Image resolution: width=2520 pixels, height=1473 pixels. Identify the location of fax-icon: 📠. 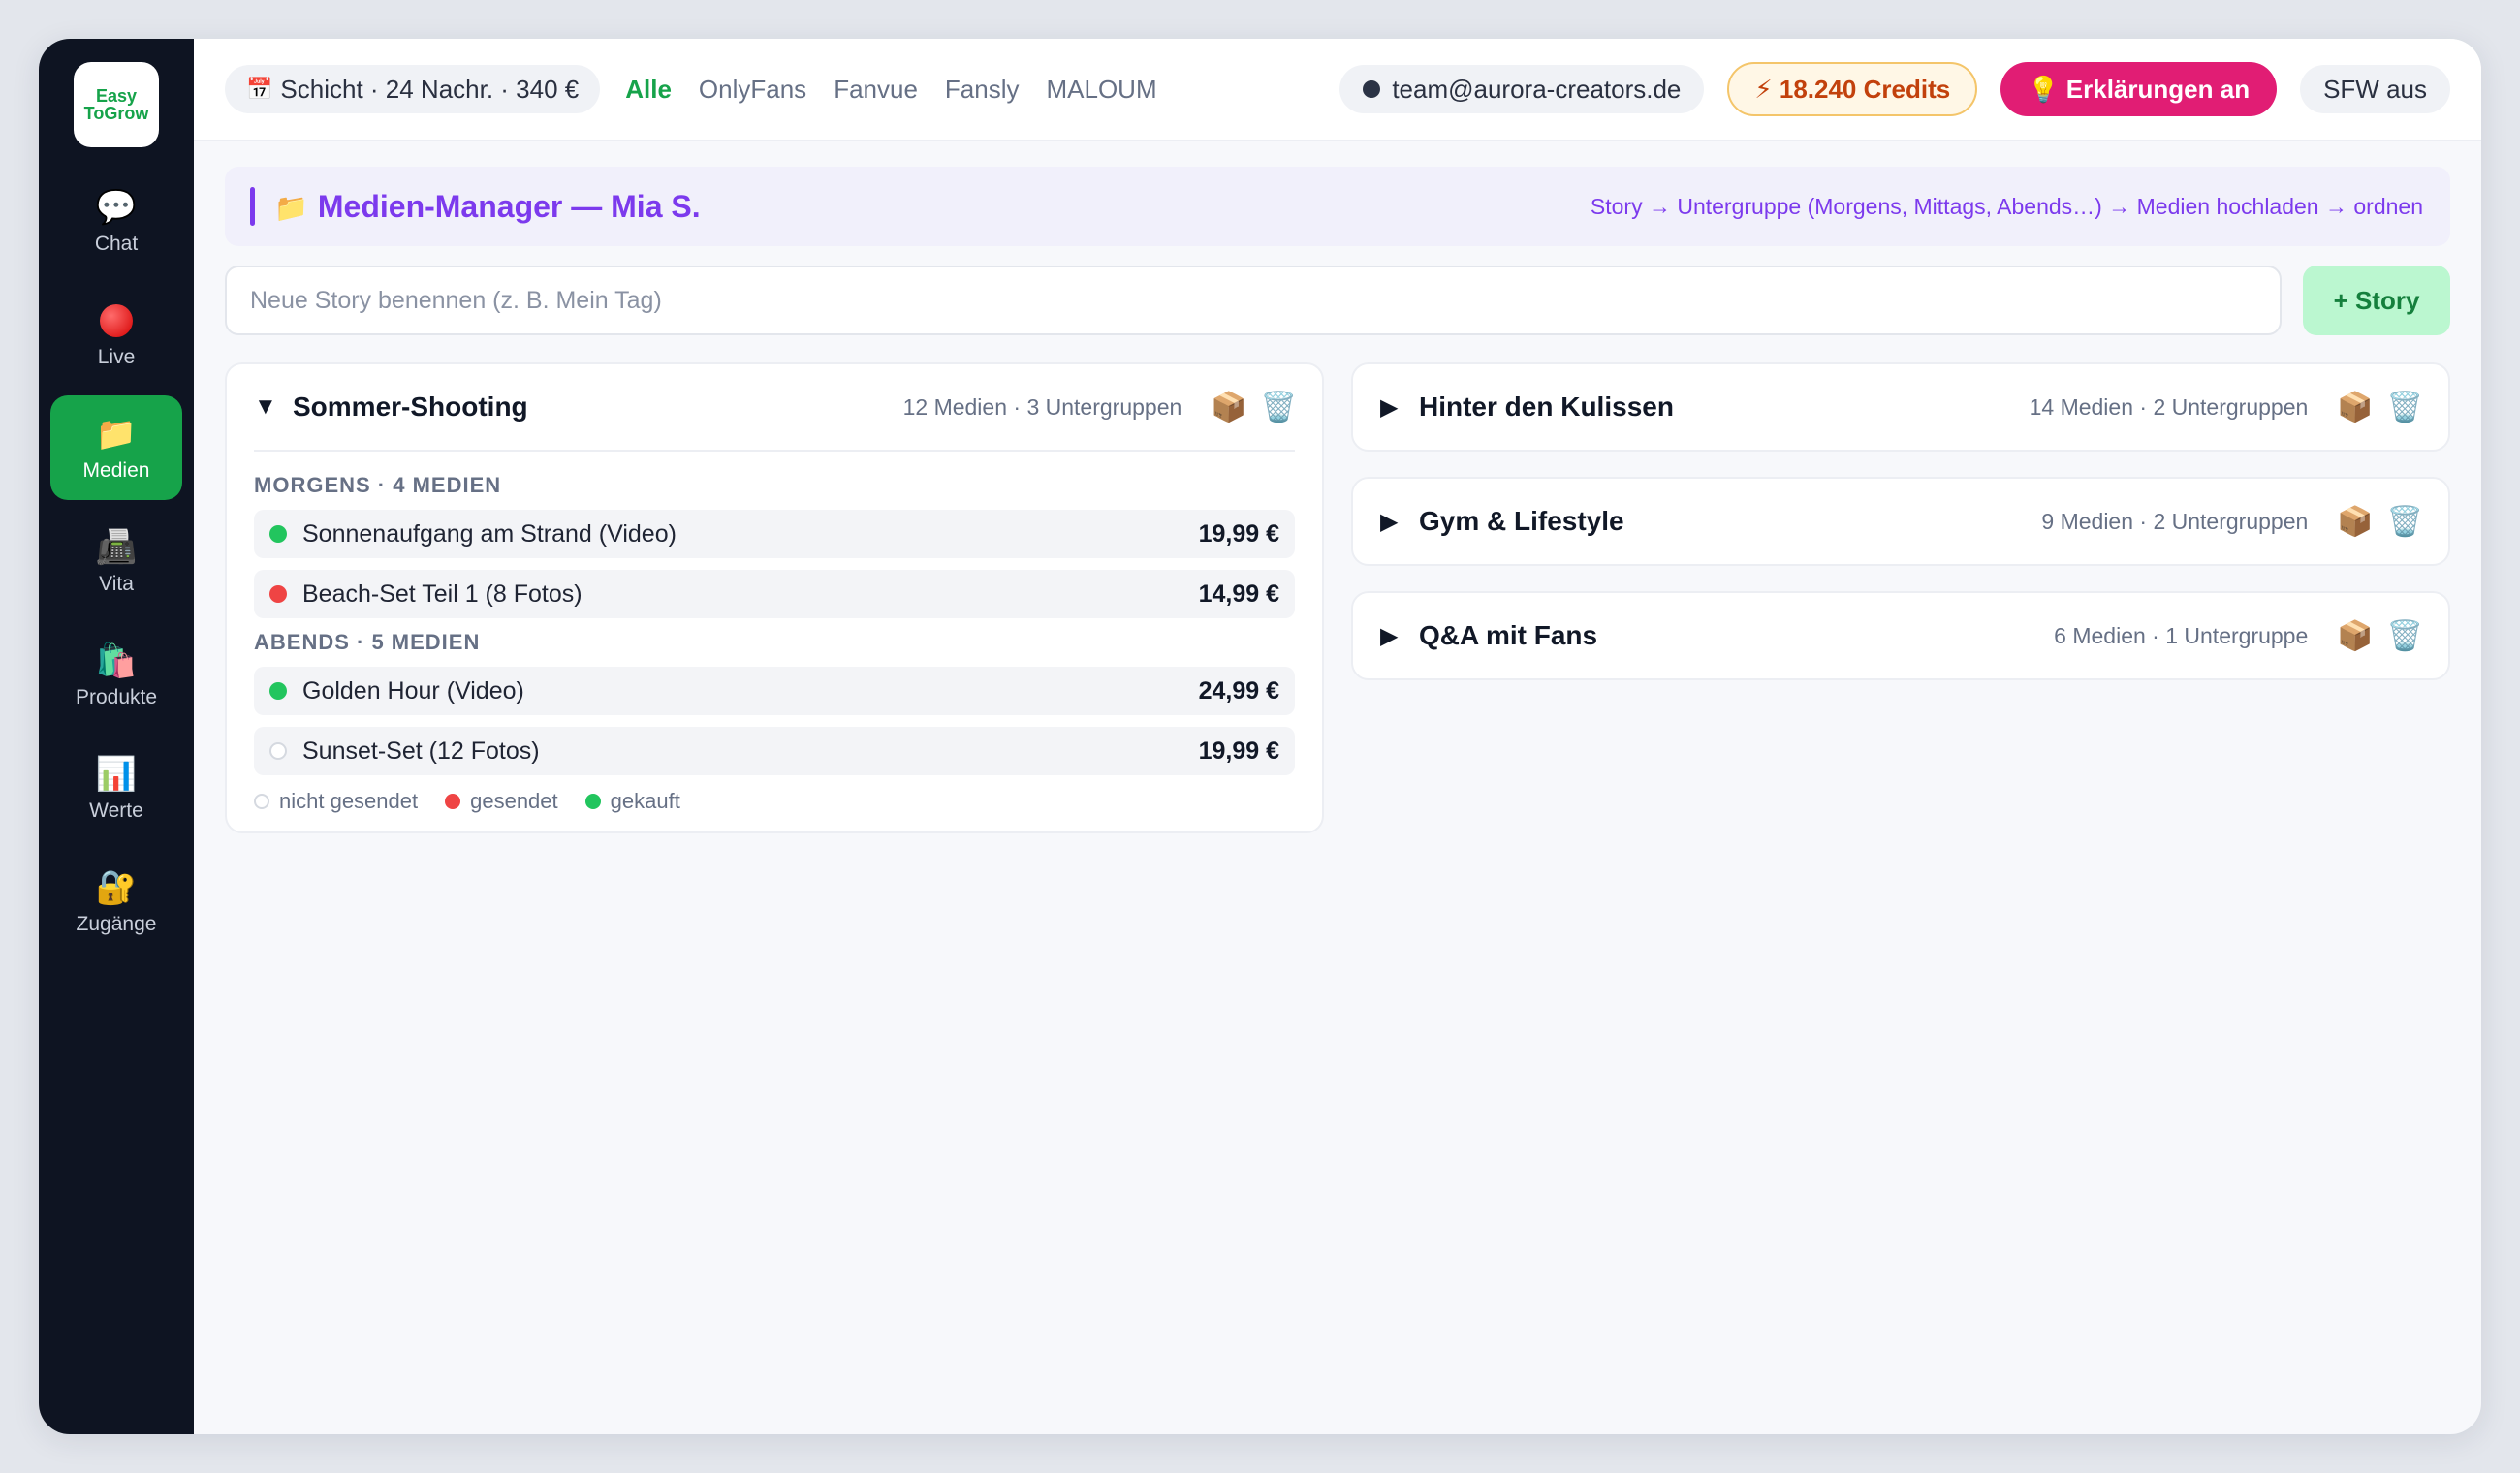
(117, 547).